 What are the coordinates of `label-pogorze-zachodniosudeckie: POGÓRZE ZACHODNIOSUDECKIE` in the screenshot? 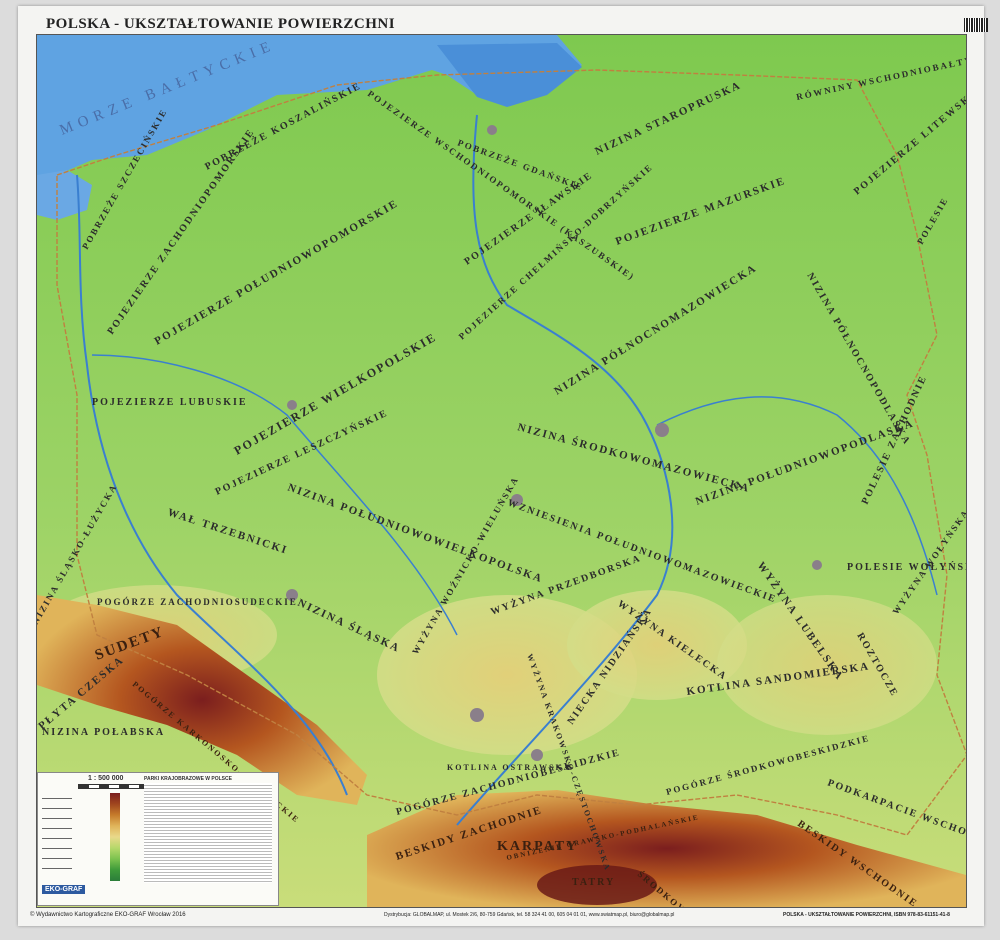 It's located at (197, 602).